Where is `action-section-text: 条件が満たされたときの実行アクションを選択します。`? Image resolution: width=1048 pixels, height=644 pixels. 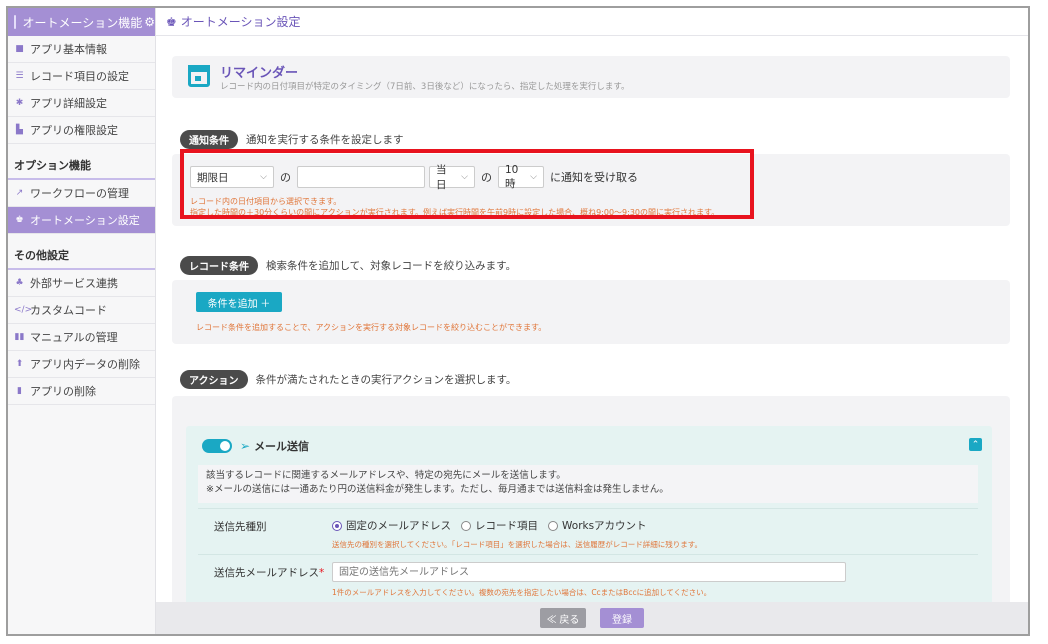 action-section-text: 条件が満たされたときの実行アクションを選択します。 is located at coordinates (386, 380).